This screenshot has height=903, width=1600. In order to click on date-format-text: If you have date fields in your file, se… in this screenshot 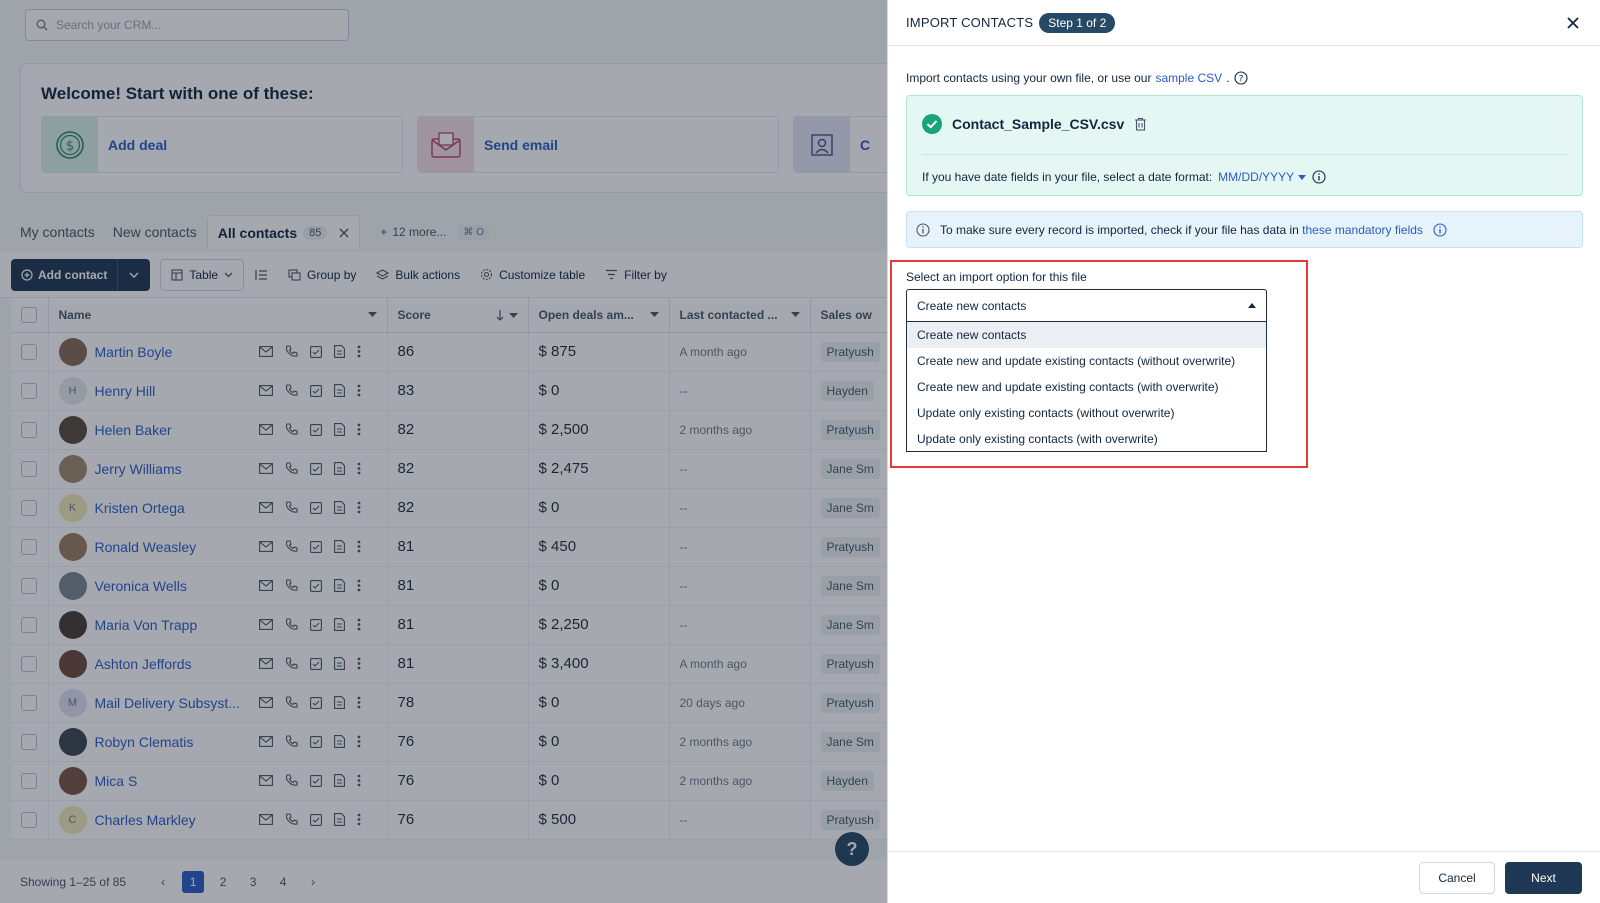, I will do `click(1067, 177)`.